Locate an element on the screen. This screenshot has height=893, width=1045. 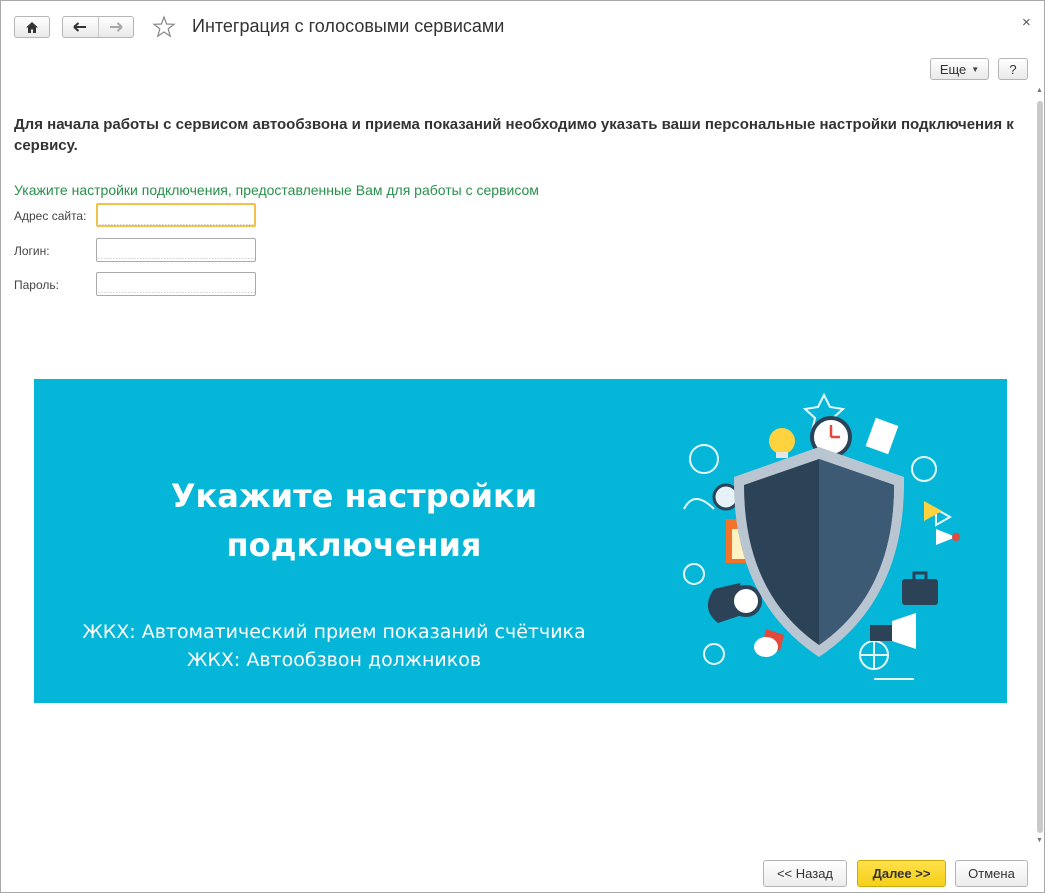
login-input is located at coordinates (176, 250).